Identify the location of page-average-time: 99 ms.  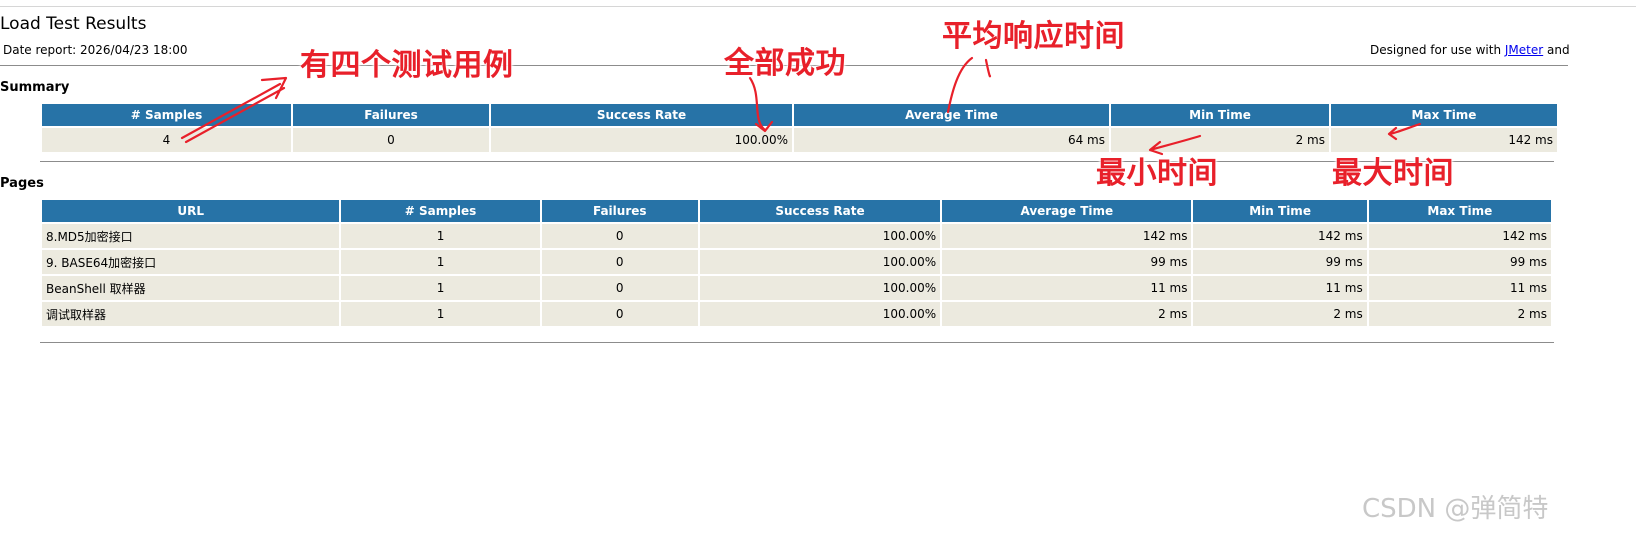
(1067, 262).